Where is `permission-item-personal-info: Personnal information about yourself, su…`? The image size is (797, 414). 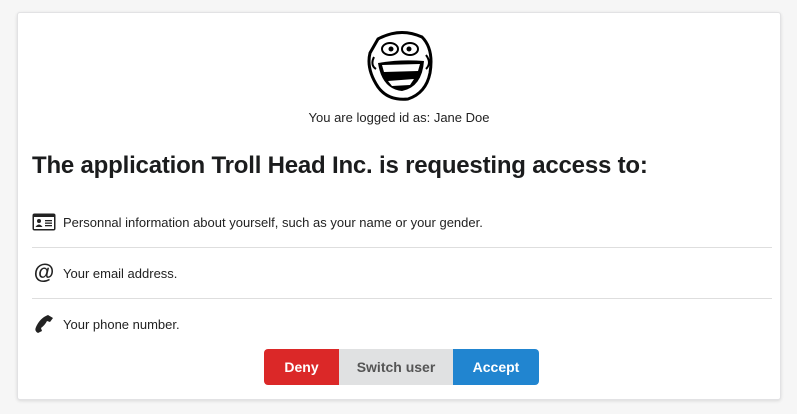
permission-item-personal-info: Personnal information about yourself, su… is located at coordinates (402, 222).